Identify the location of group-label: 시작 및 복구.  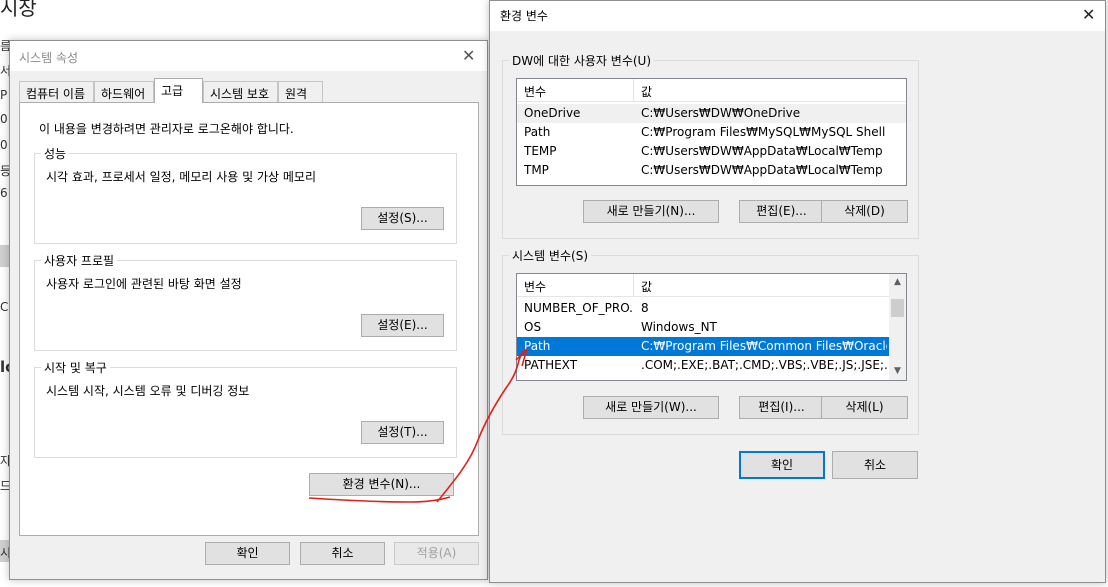
(75, 367).